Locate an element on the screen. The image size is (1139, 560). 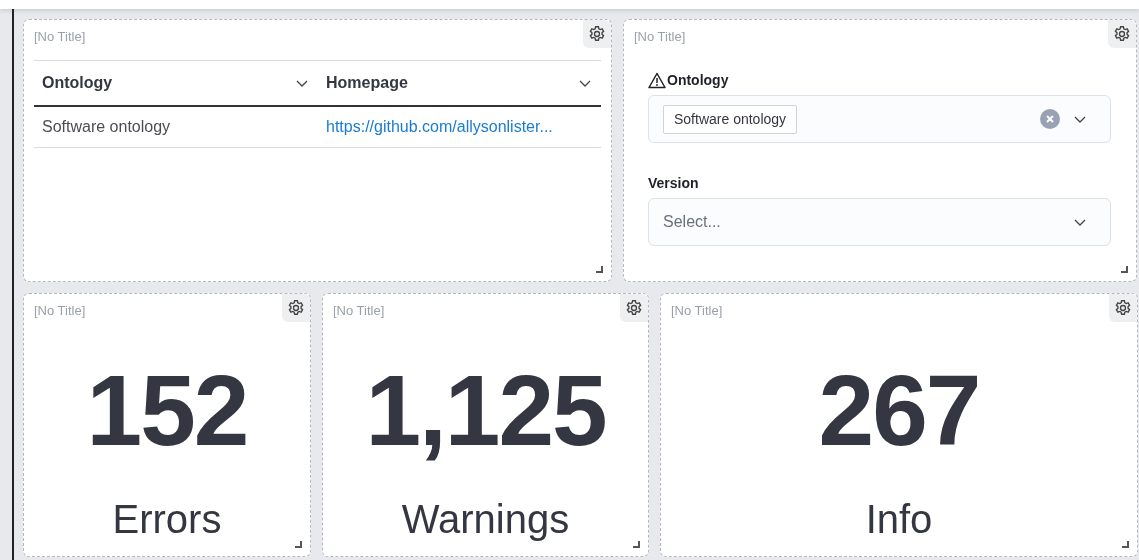
field-label: Version is located at coordinates (673, 183).